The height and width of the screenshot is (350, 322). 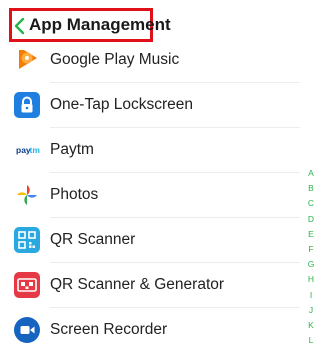 What do you see at coordinates (100, 24) in the screenshot?
I see `page-title: App Management` at bounding box center [100, 24].